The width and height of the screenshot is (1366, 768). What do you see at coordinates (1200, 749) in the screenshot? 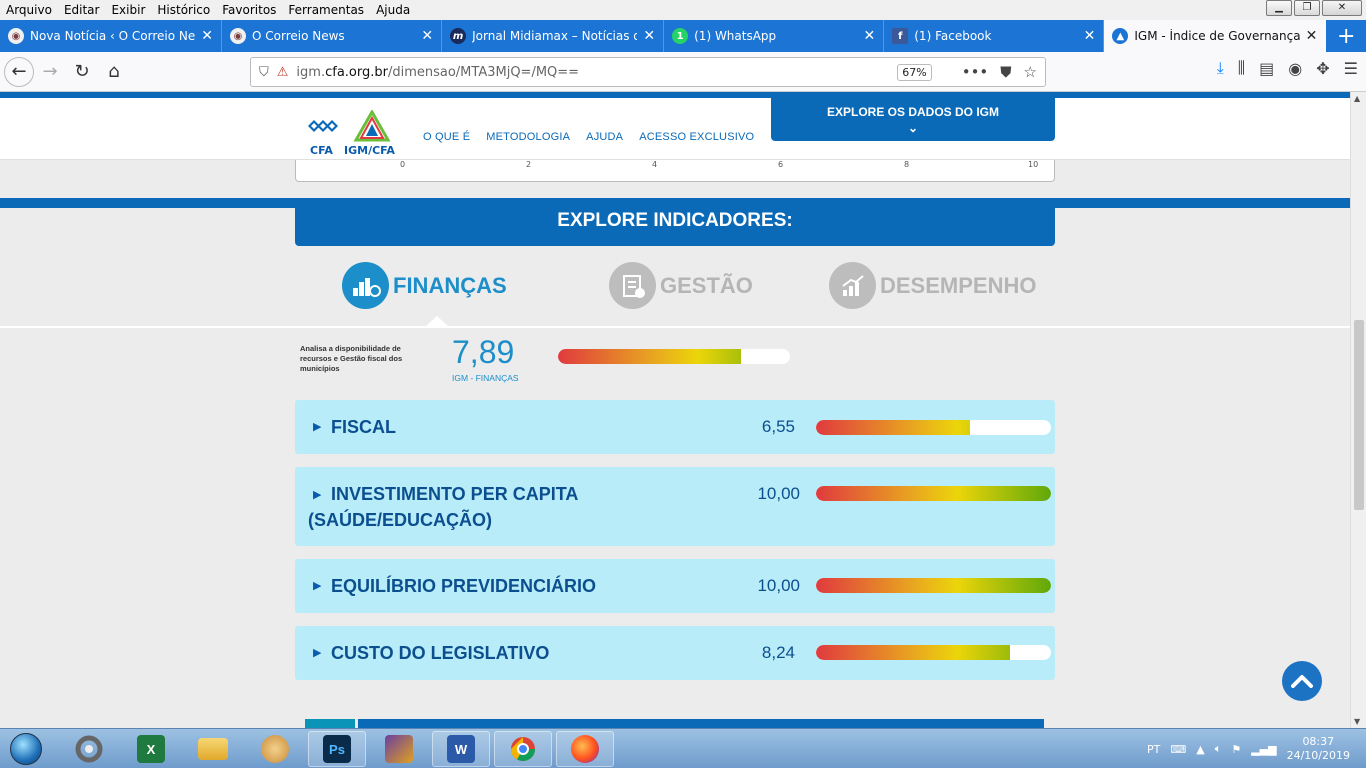
I see `show-hidden-icons: ▲` at bounding box center [1200, 749].